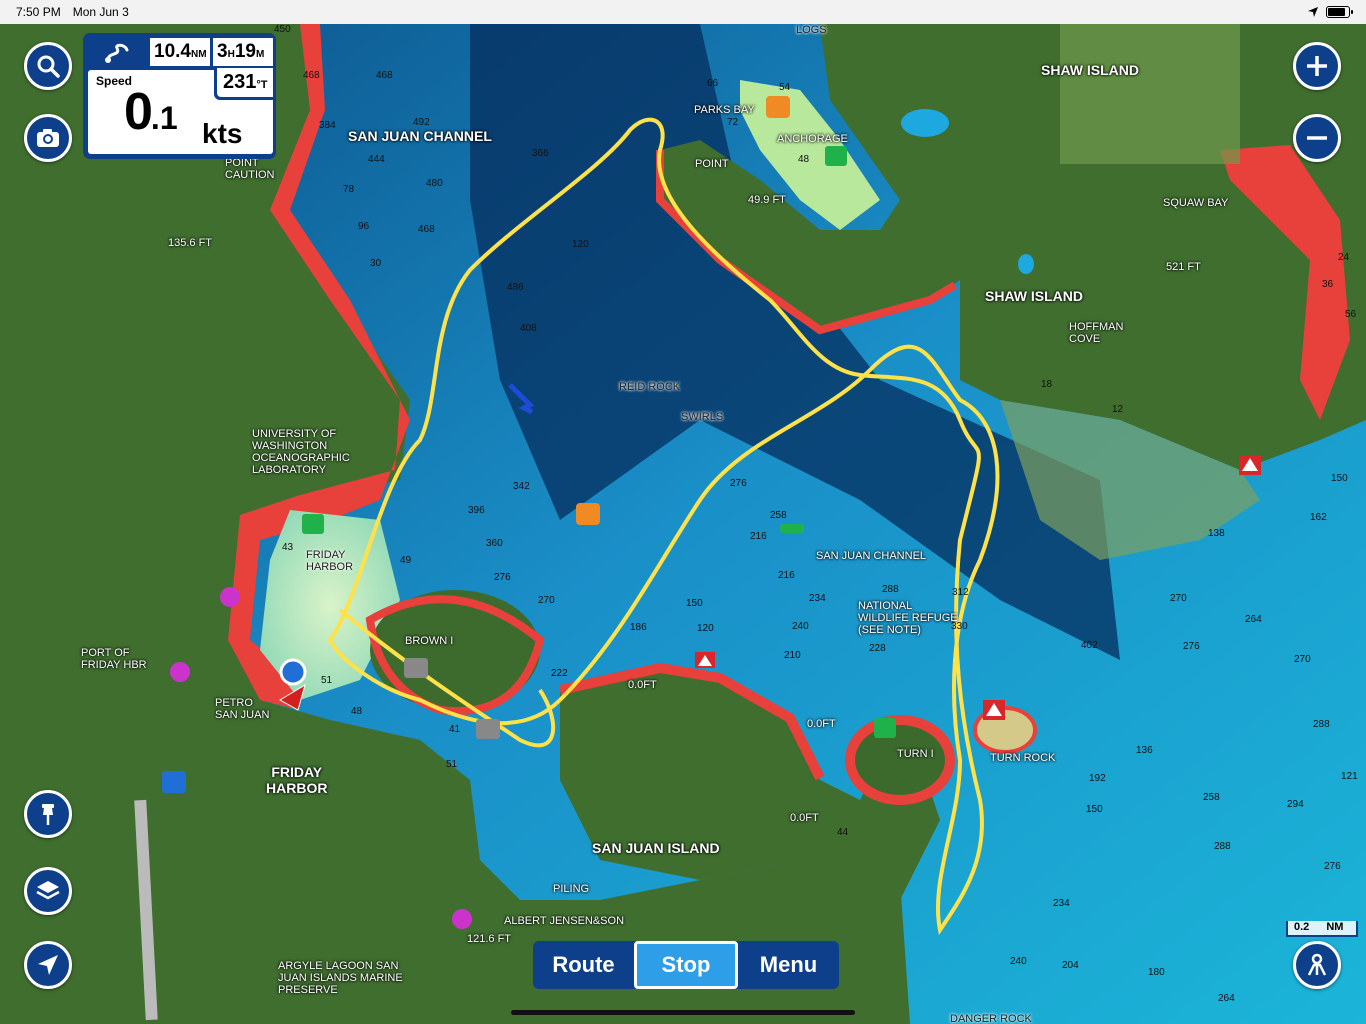 Image resolution: width=1366 pixels, height=1024 pixels. Describe the element at coordinates (1150, 94) in the screenshot. I see `farmland` at that location.